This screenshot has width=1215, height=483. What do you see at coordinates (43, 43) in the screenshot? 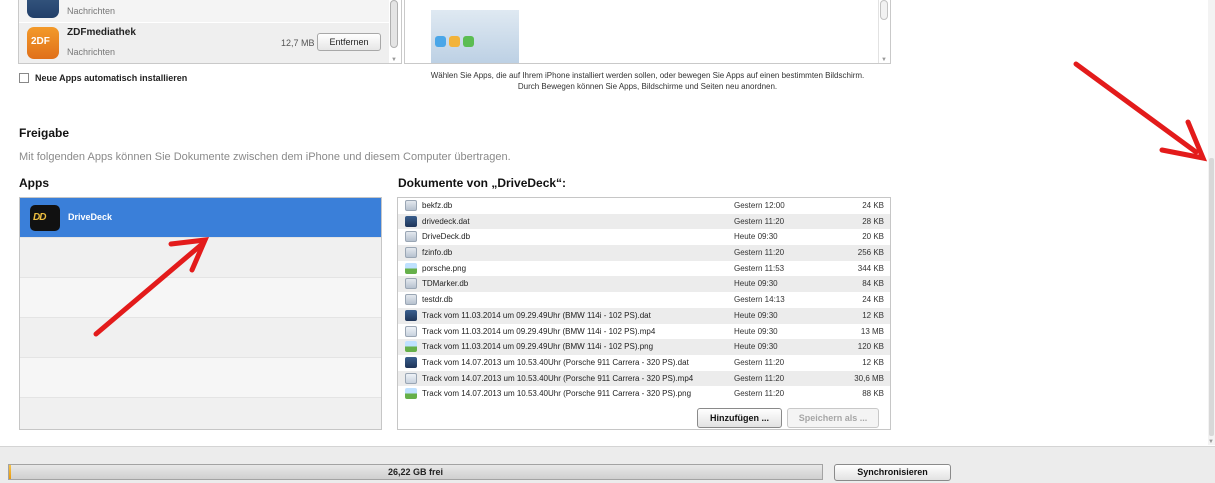
I see `zdf-app-icon: 2DF` at bounding box center [43, 43].